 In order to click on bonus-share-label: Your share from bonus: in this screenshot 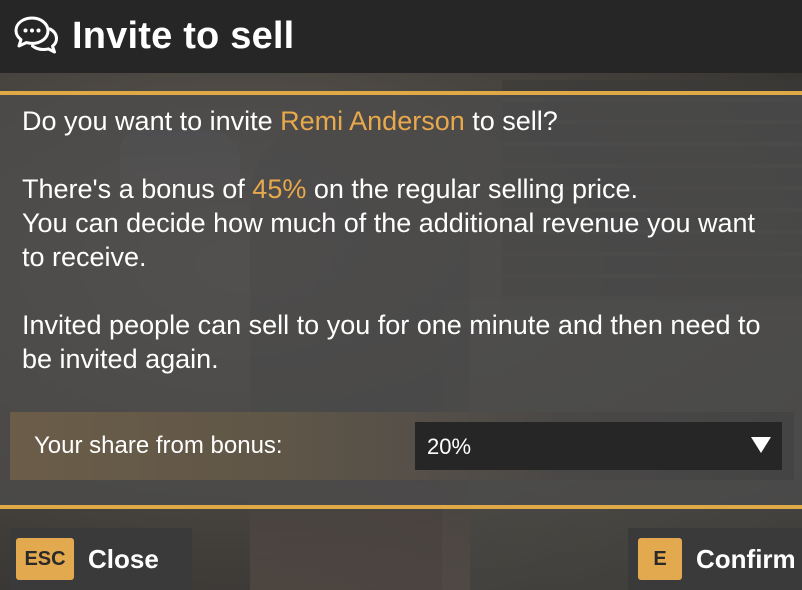, I will do `click(158, 445)`.